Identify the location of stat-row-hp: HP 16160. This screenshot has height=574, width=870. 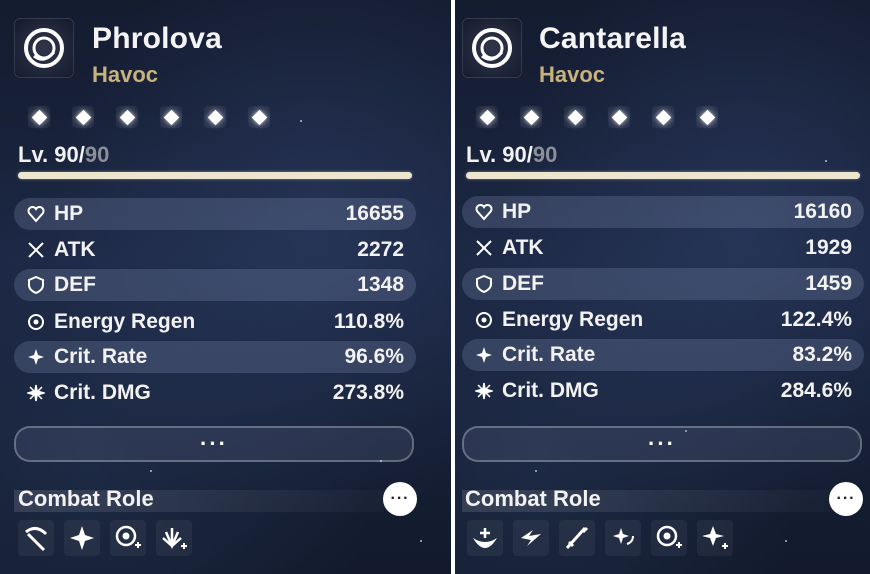
(663, 212).